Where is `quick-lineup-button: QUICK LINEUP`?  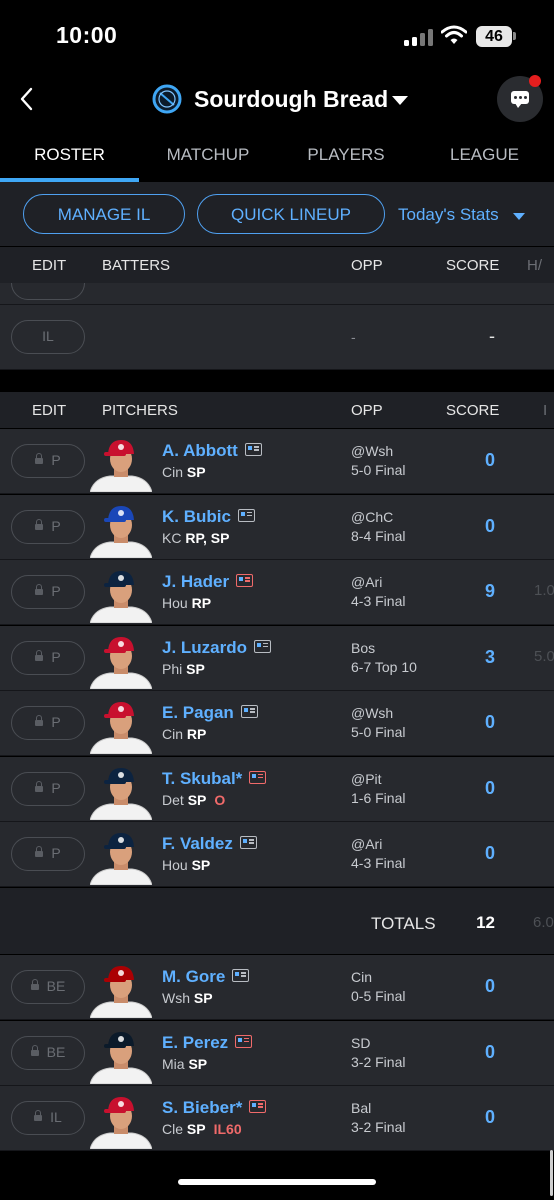
quick-lineup-button: QUICK LINEUP is located at coordinates (291, 214).